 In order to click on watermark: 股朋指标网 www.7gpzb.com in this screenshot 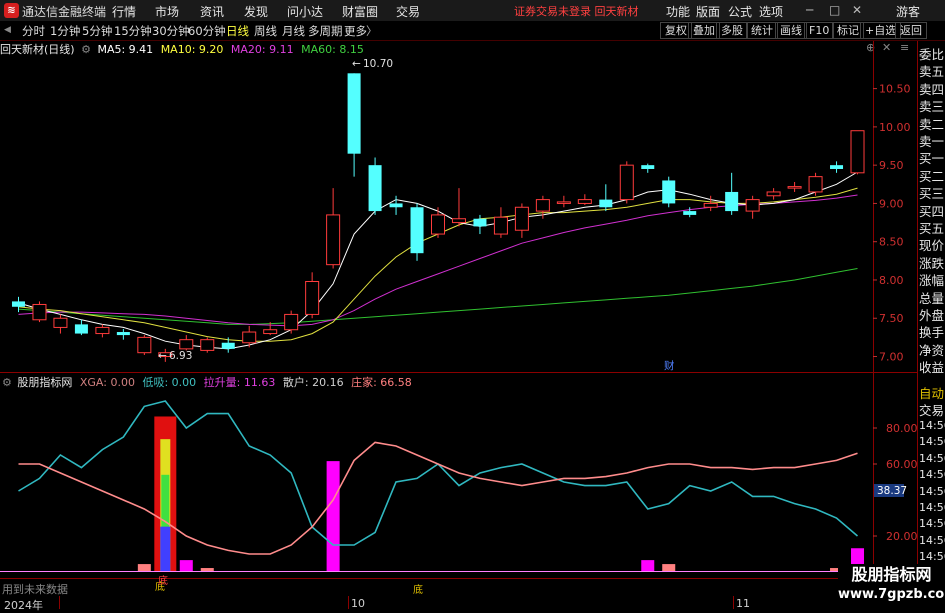, I will do `click(891, 586)`.